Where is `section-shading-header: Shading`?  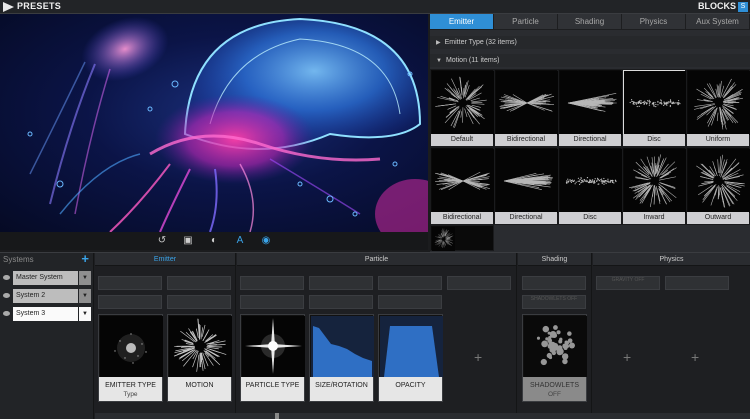
section-shading-header: Shading is located at coordinates (554, 259).